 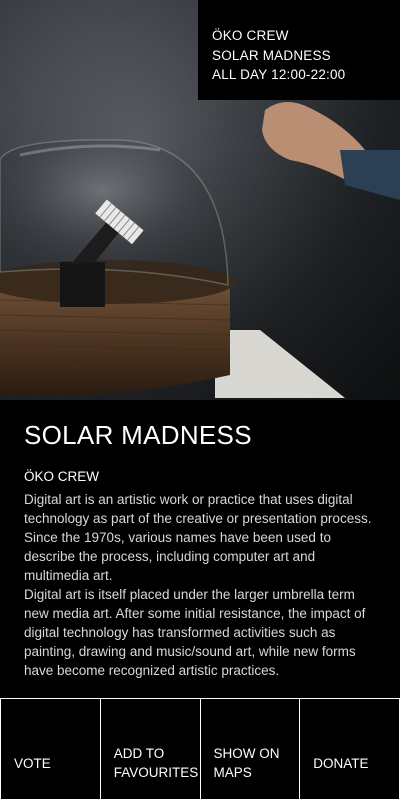 I want to click on page-title: SOLAR MADNESS, so click(x=138, y=435).